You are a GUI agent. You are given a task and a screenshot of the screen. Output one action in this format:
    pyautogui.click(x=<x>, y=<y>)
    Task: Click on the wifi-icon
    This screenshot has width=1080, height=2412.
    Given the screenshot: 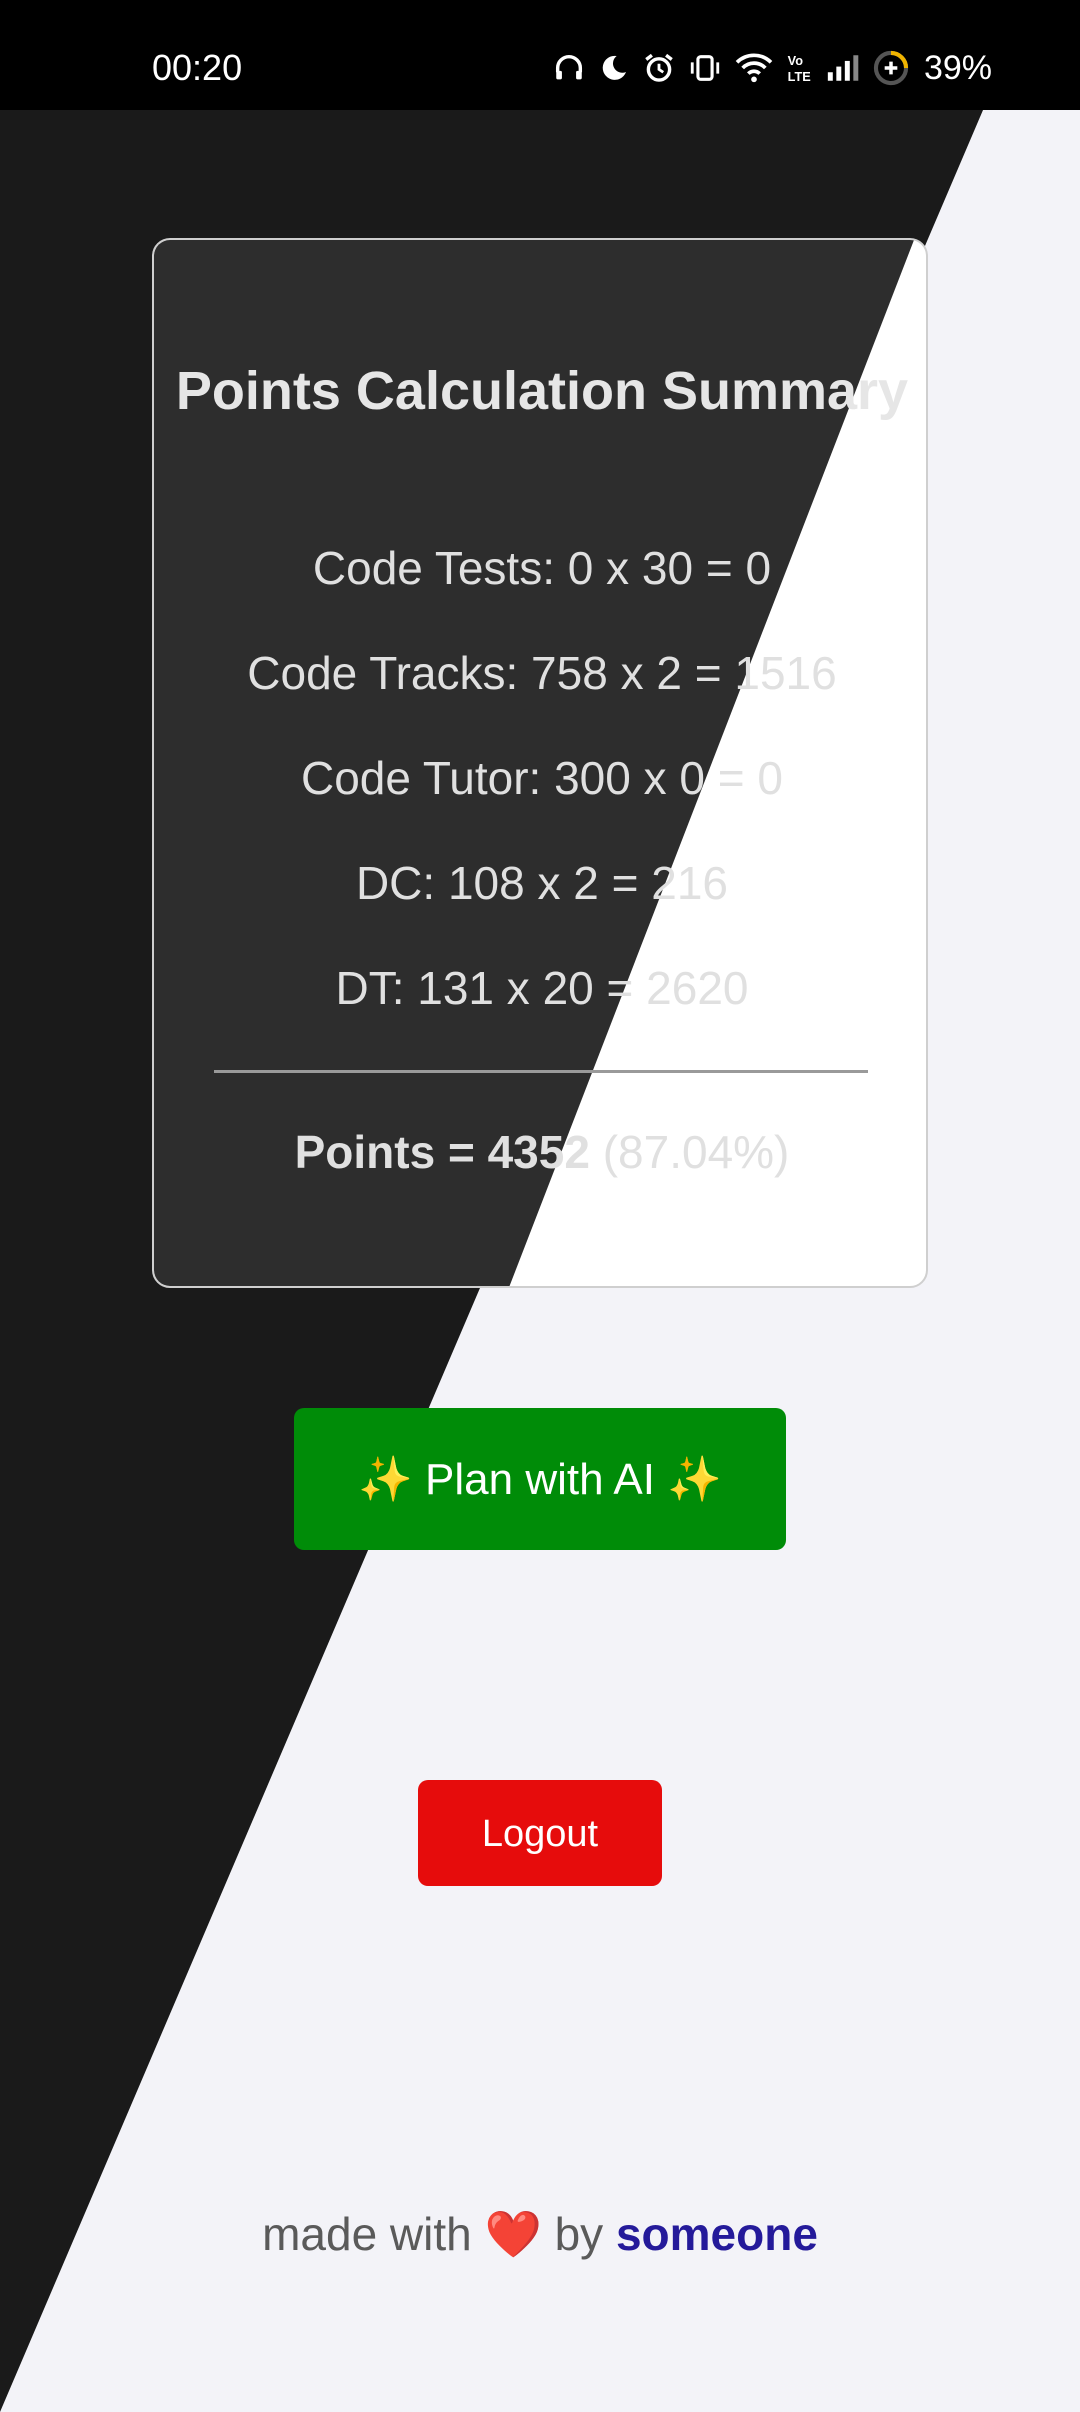 What is the action you would take?
    pyautogui.click(x=754, y=68)
    